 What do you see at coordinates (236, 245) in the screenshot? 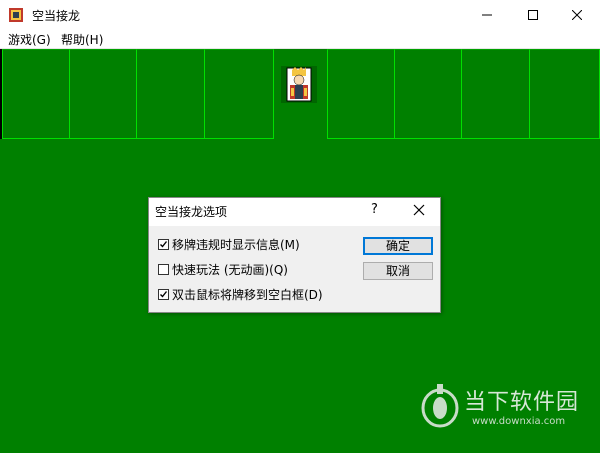
I see `option-label: 移牌违规时显示信息(M)` at bounding box center [236, 245].